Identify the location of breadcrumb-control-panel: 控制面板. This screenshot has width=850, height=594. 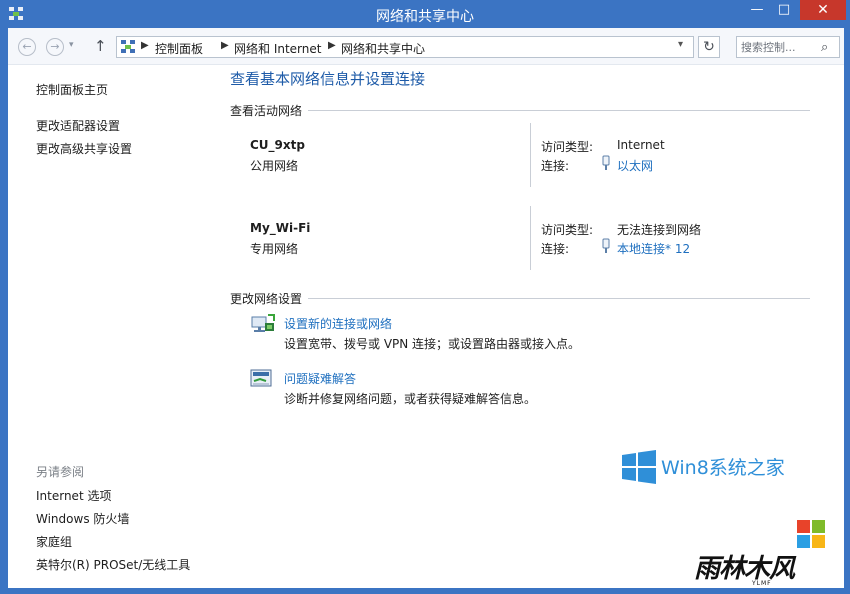
(179, 48).